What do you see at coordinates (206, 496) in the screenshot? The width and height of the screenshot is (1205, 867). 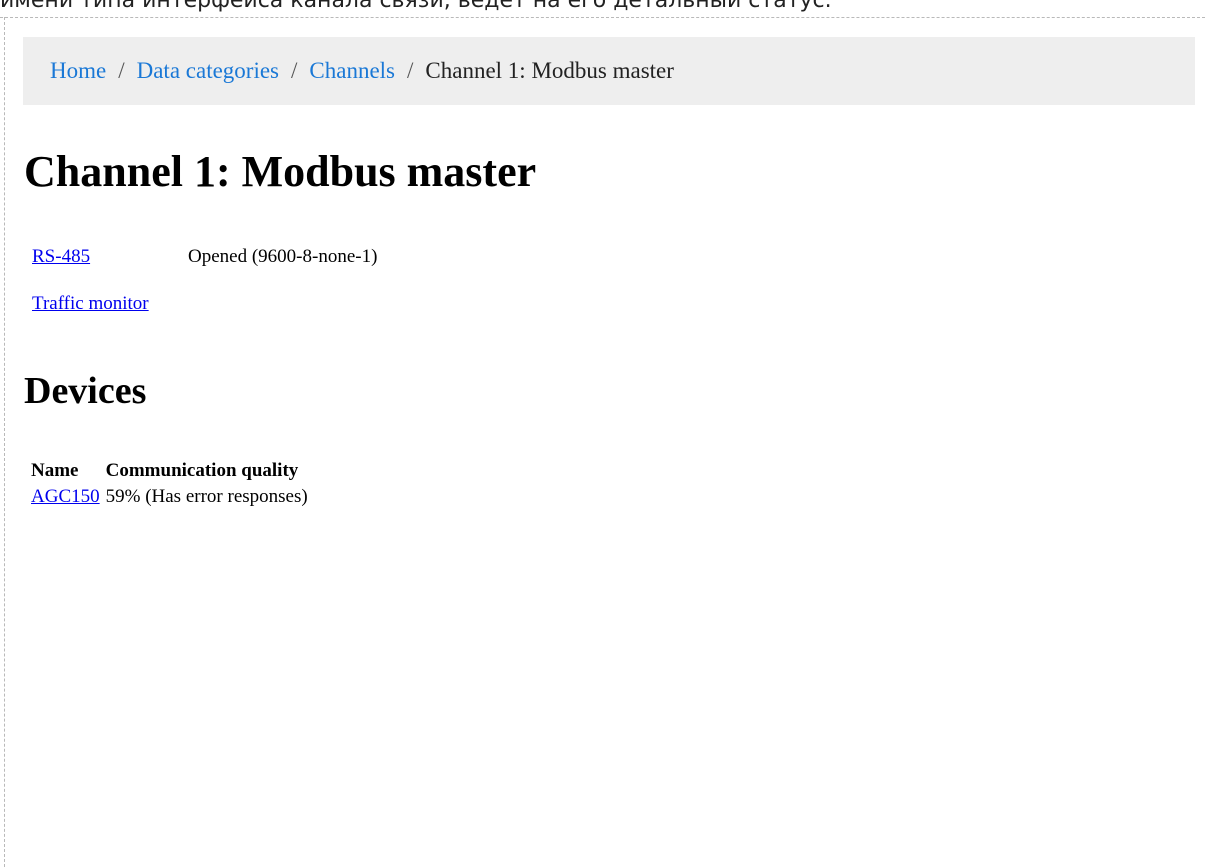 I see `device-quality-cell: 59% (Has error responses)` at bounding box center [206, 496].